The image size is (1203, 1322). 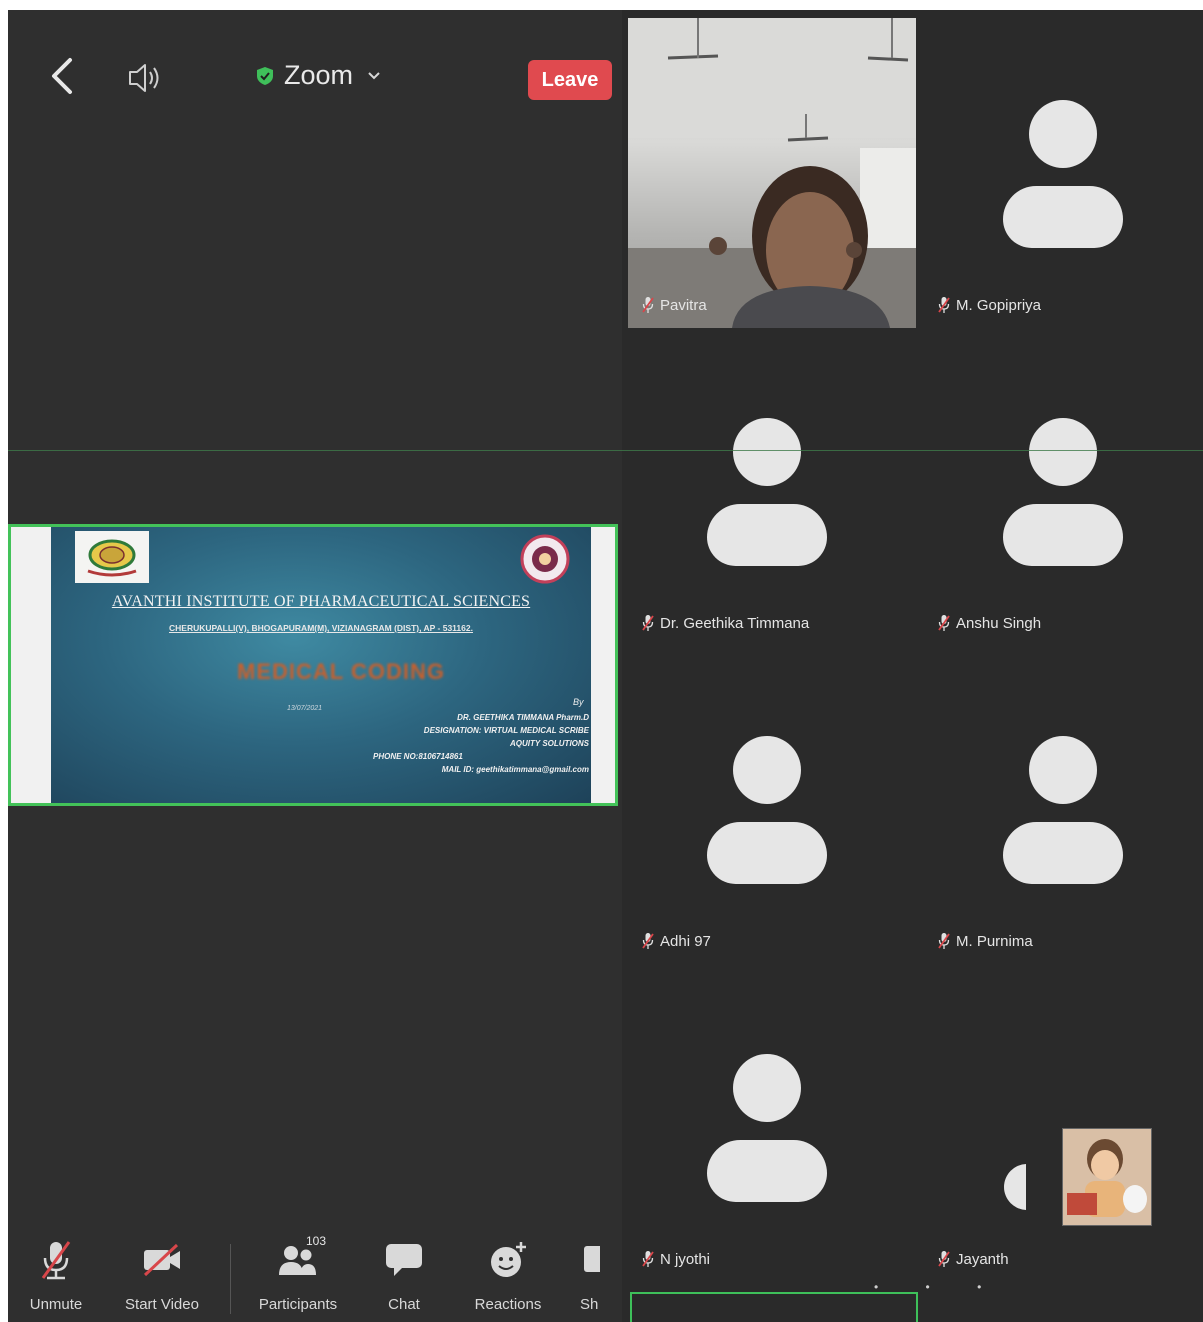 I want to click on participants-icon, so click(x=297, y=1260).